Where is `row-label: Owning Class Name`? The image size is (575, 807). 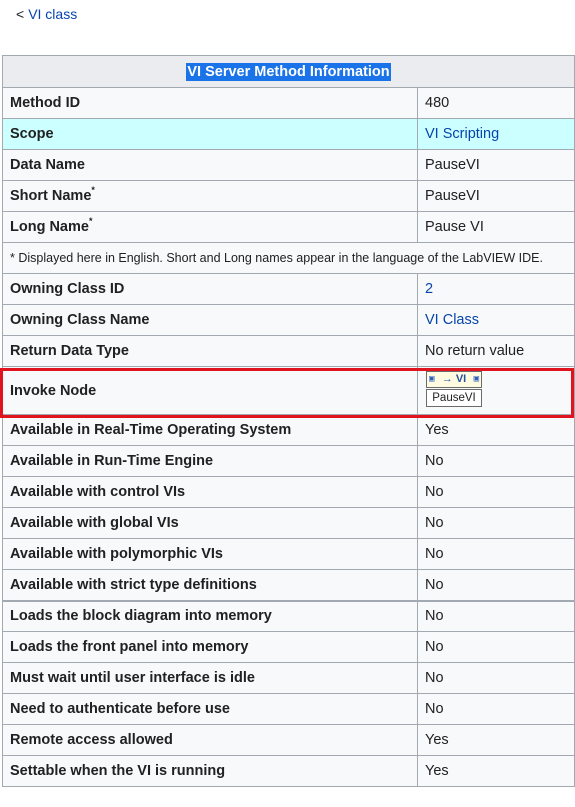
row-label: Owning Class Name is located at coordinates (210, 320).